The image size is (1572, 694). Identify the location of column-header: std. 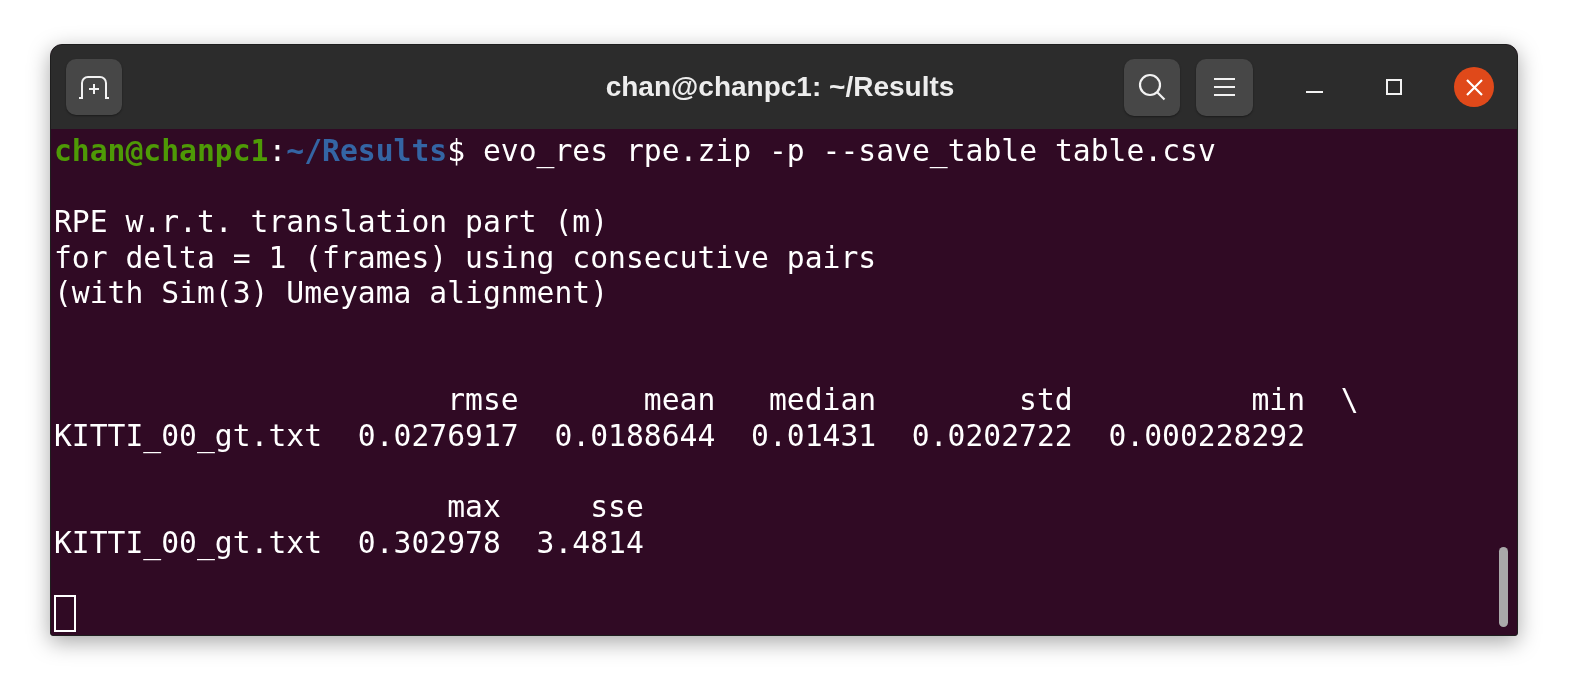
(1046, 400).